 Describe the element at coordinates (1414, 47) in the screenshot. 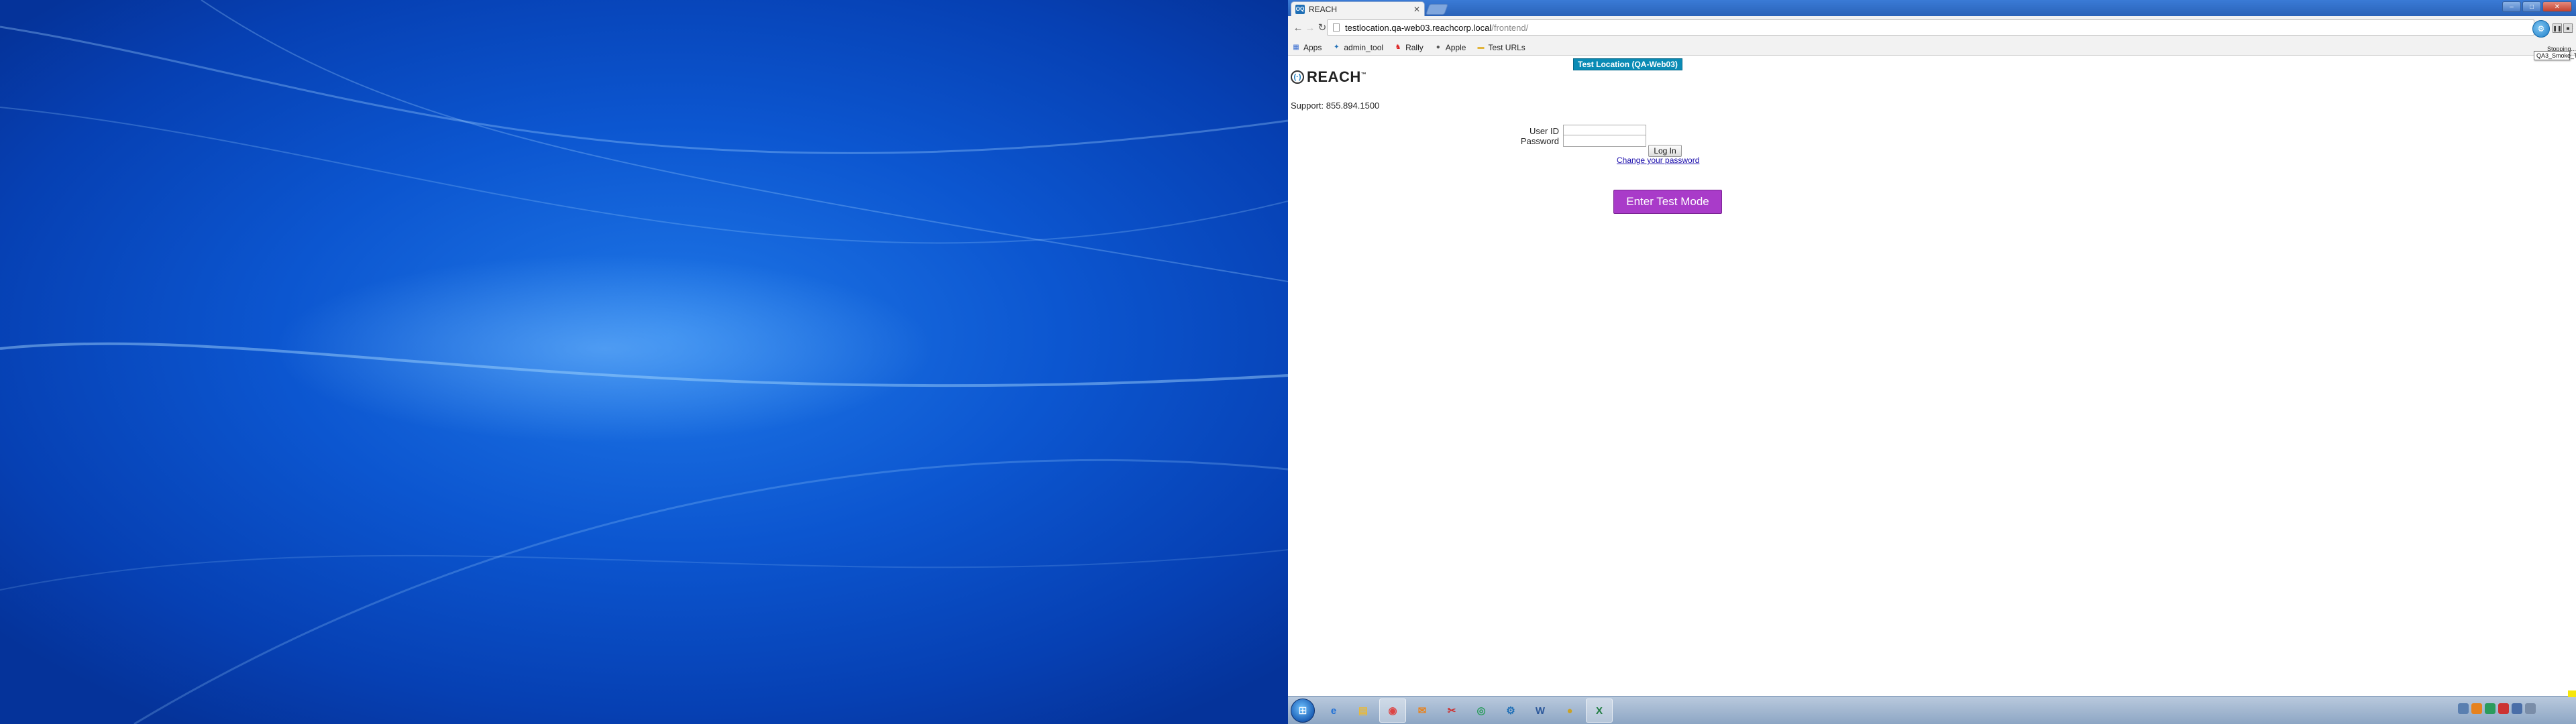

I see `bookmark-label: Rally` at that location.